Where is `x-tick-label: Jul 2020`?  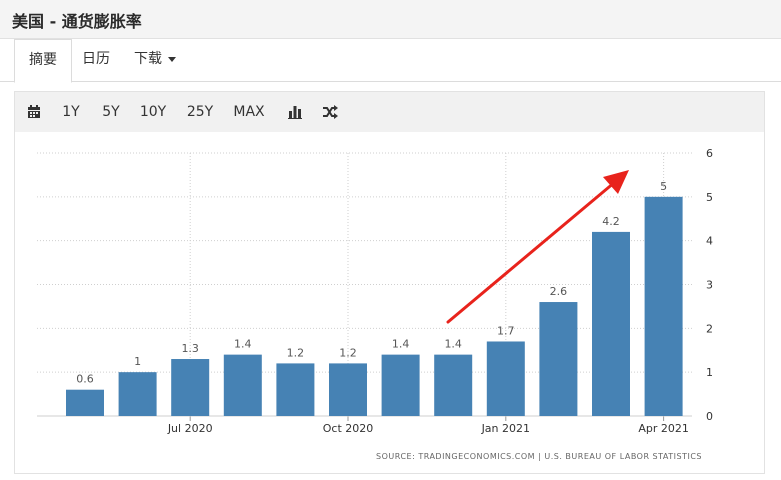 x-tick-label: Jul 2020 is located at coordinates (190, 428).